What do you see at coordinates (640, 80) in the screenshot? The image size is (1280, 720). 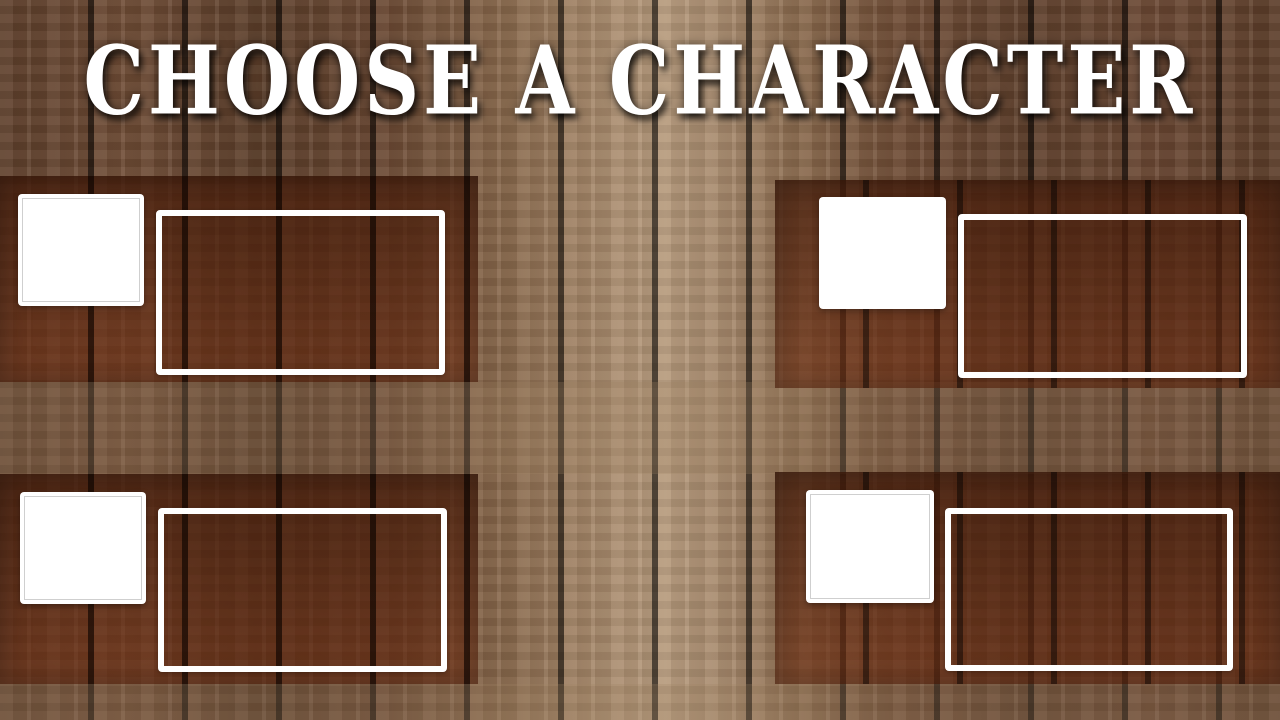 I see `screen-title: CHOOSE A CHARACTER` at bounding box center [640, 80].